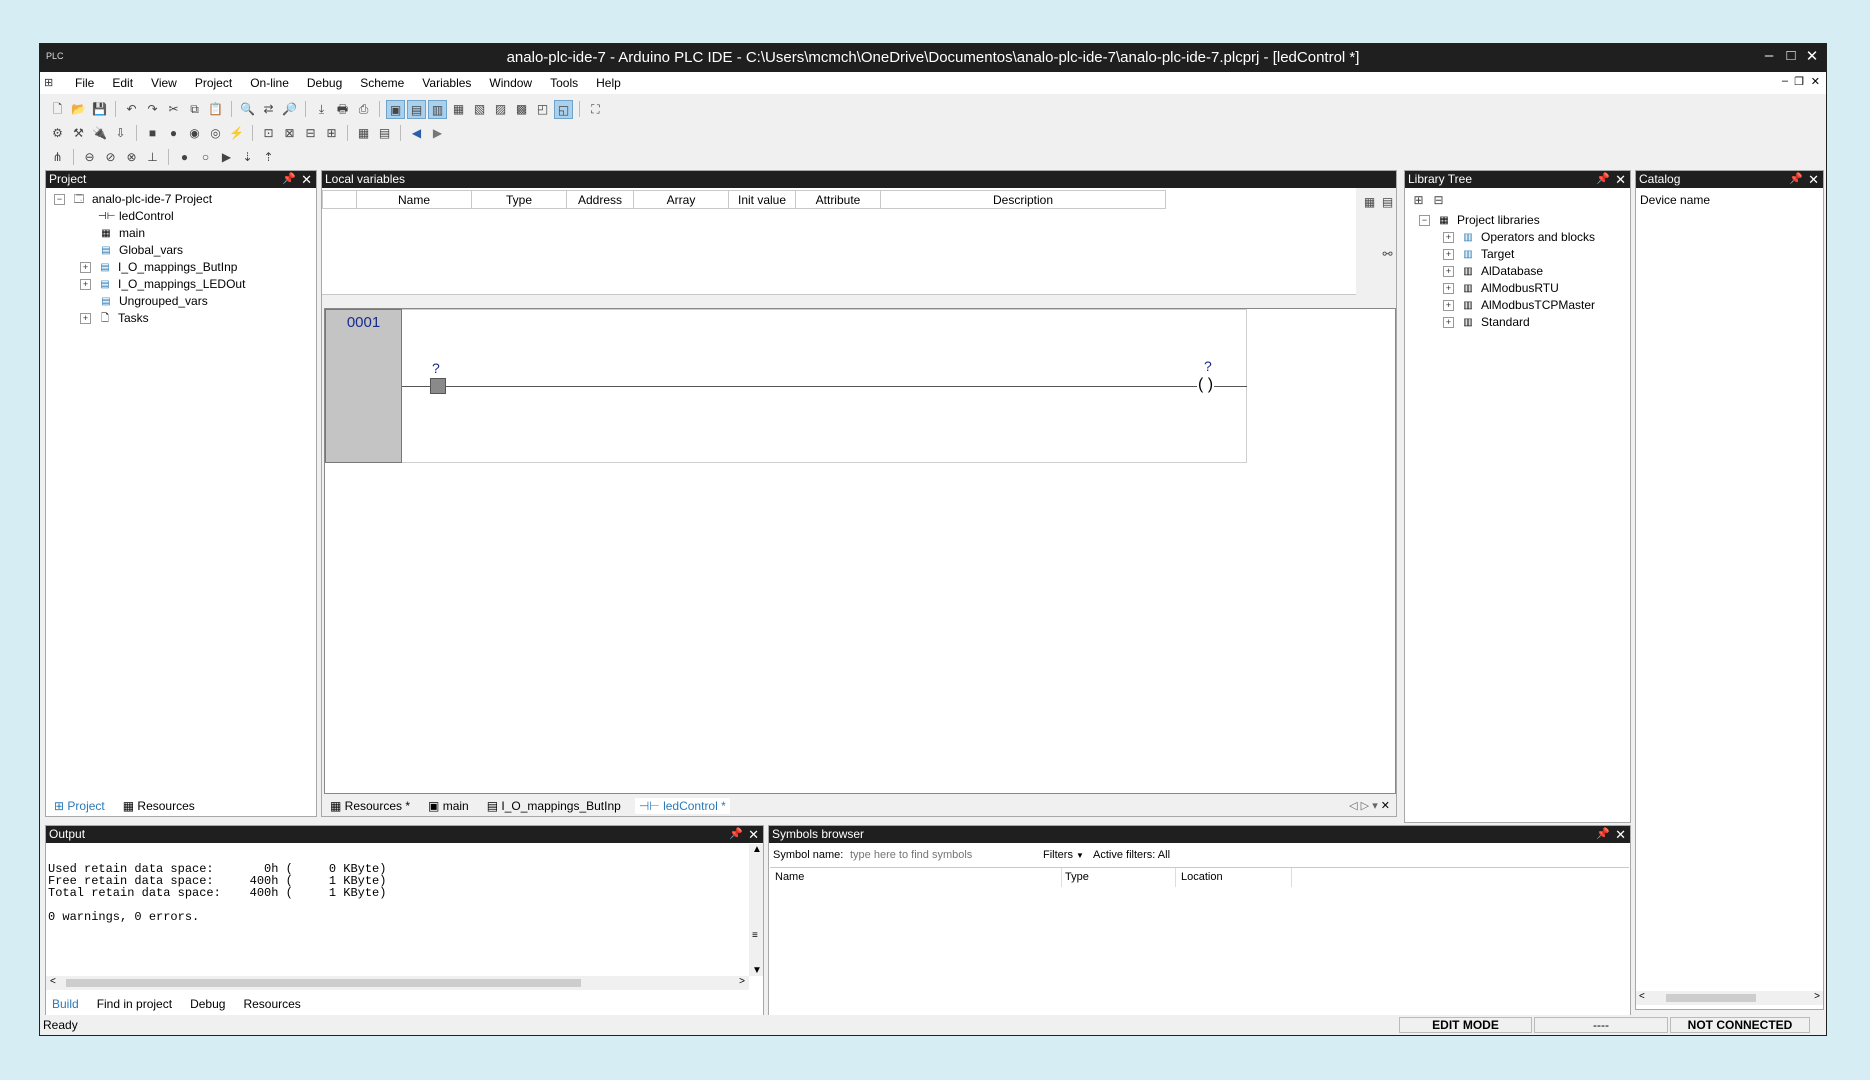 This screenshot has width=1870, height=1080. I want to click on forward-icon: ▶, so click(437, 133).